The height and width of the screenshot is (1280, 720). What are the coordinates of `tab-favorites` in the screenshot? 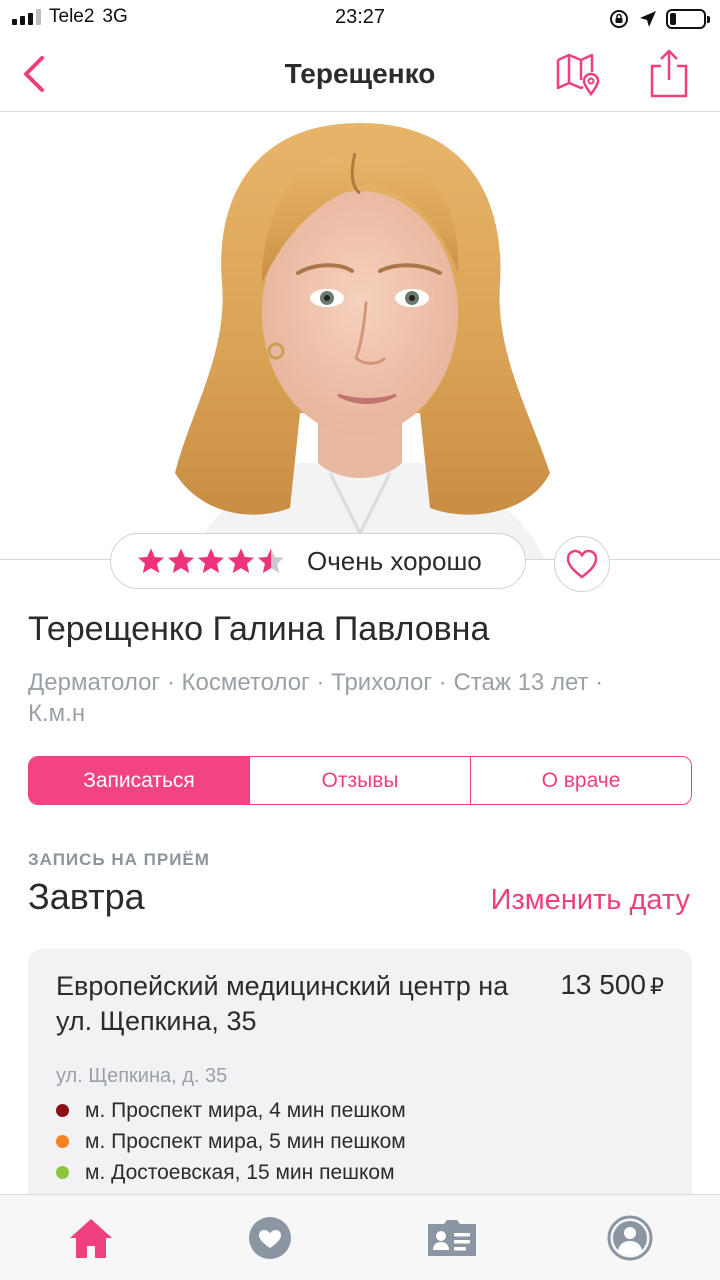 It's located at (270, 1238).